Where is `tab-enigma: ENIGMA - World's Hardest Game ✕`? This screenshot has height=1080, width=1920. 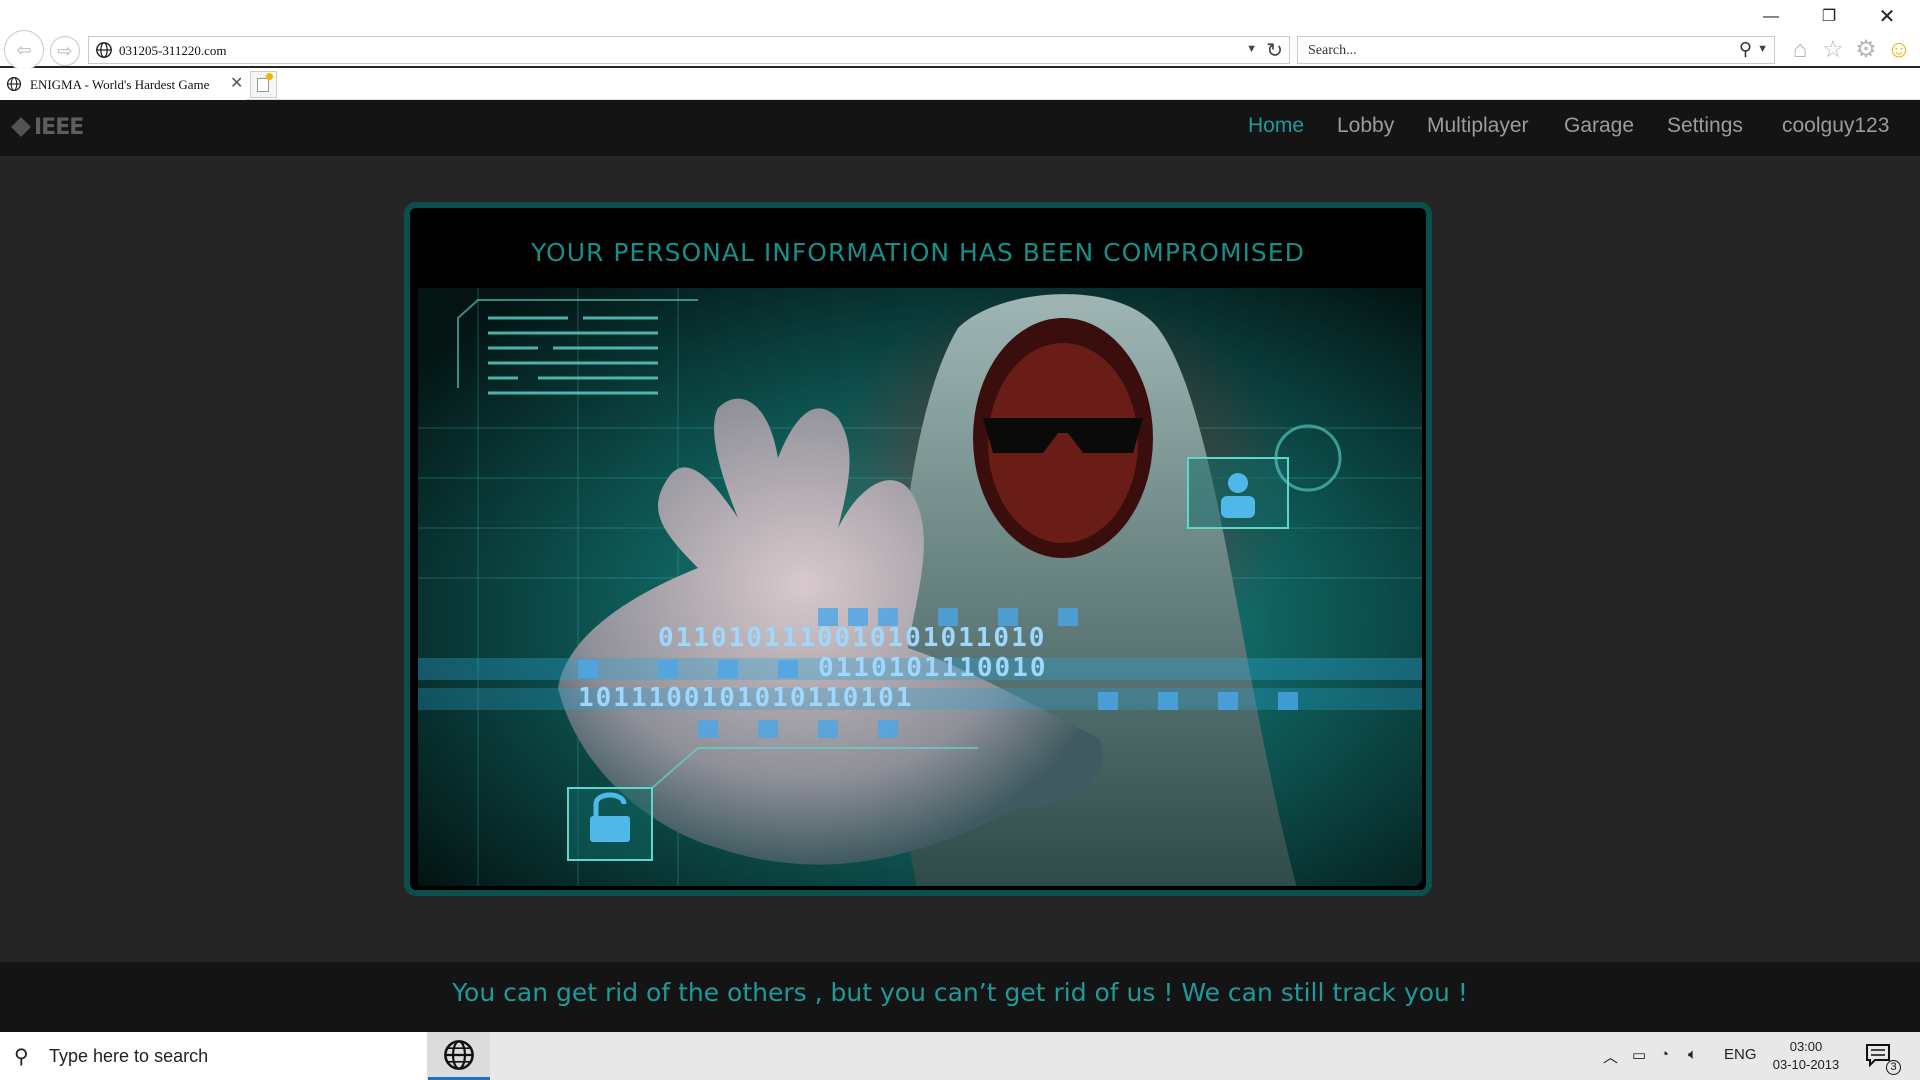
tab-enigma: ENIGMA - World's Hardest Game ✕ is located at coordinates (123, 84).